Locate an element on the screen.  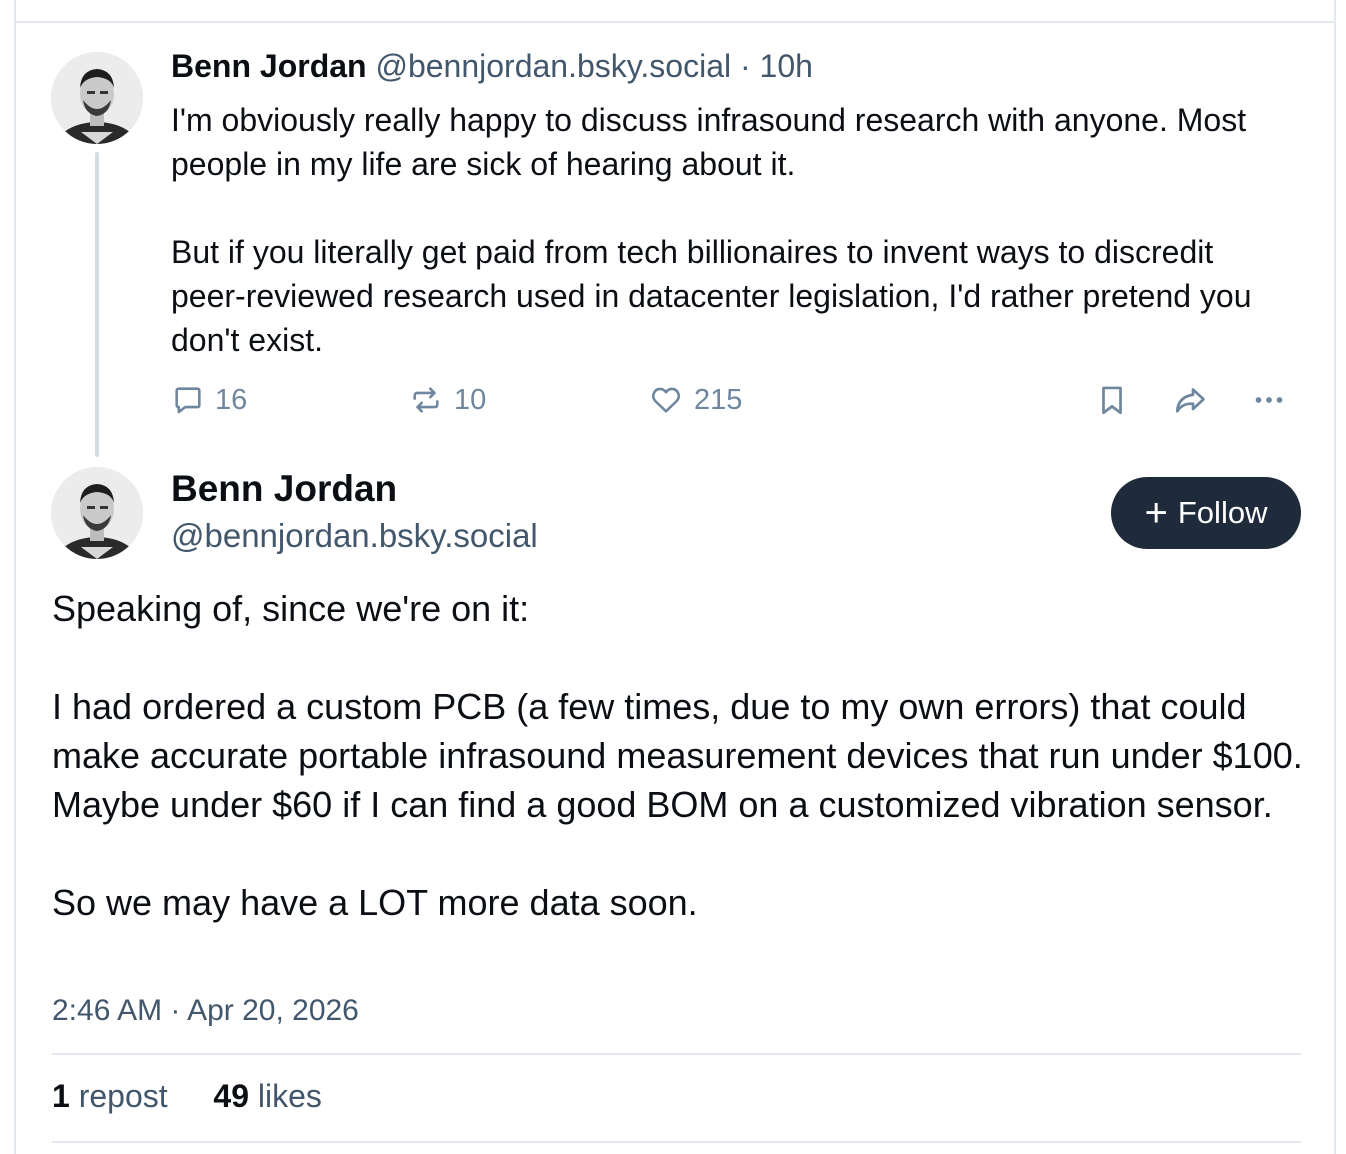
like-count: 215 is located at coordinates (718, 399).